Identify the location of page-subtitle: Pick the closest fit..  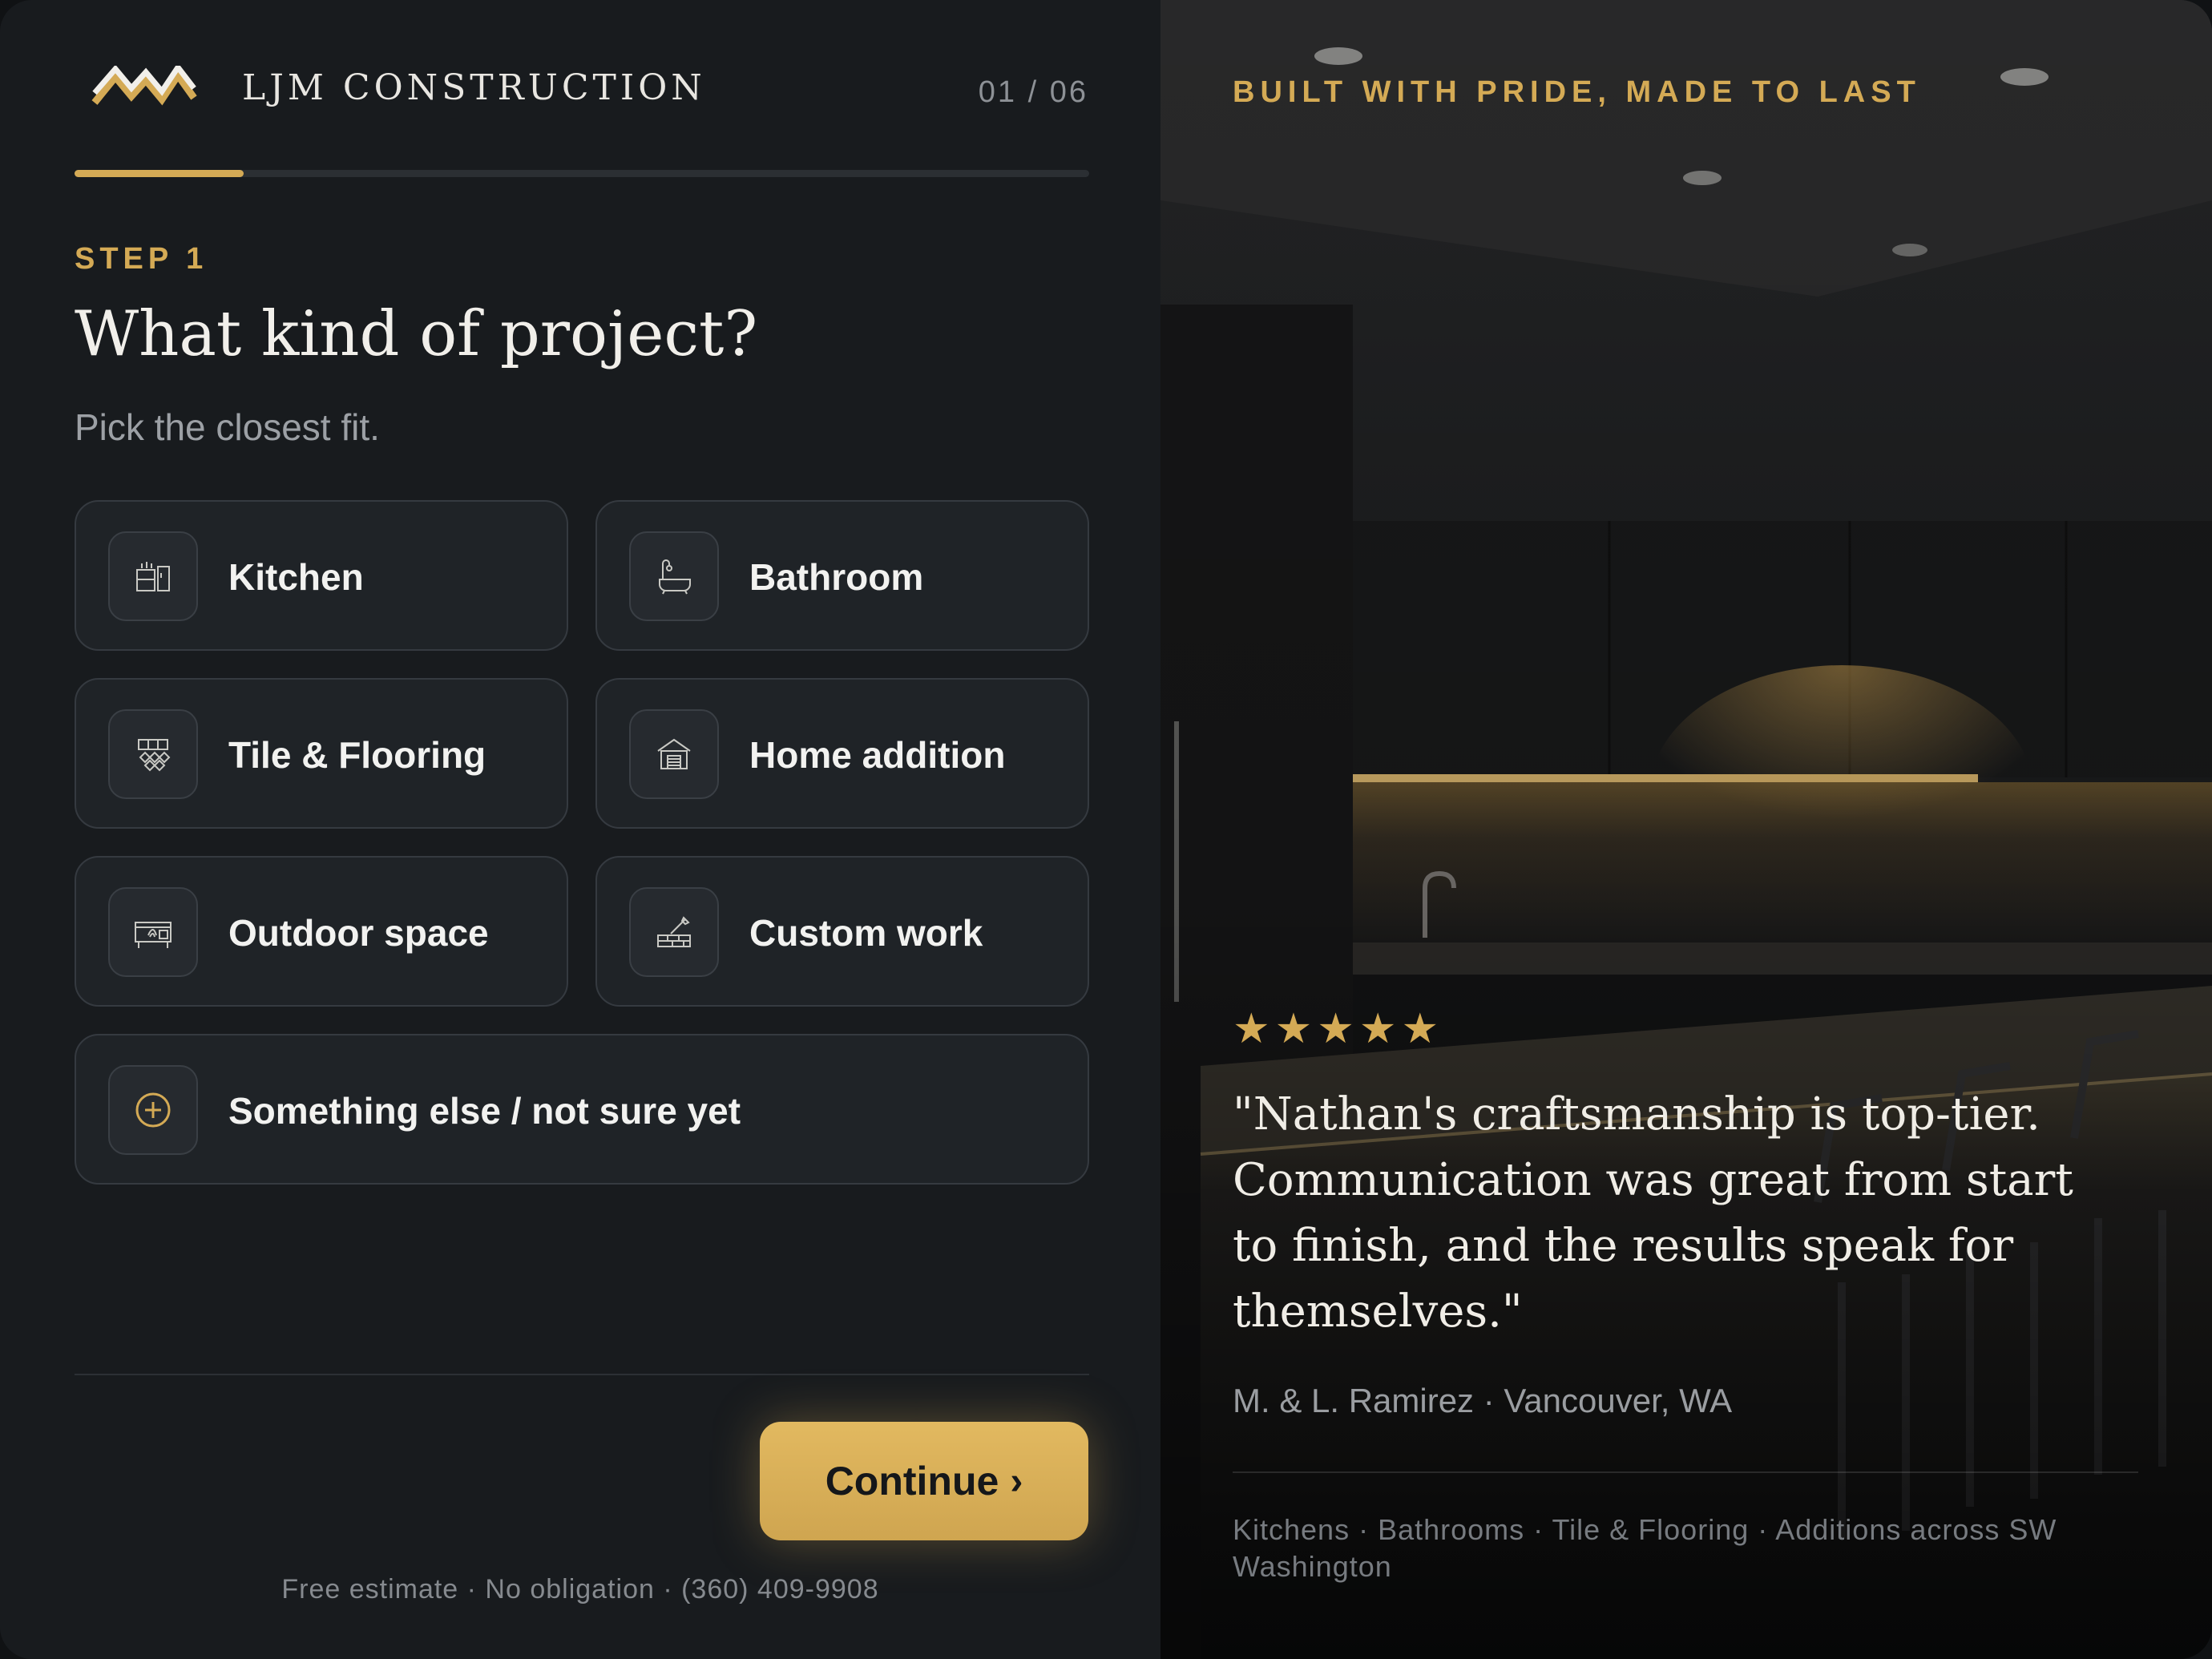
(227, 427).